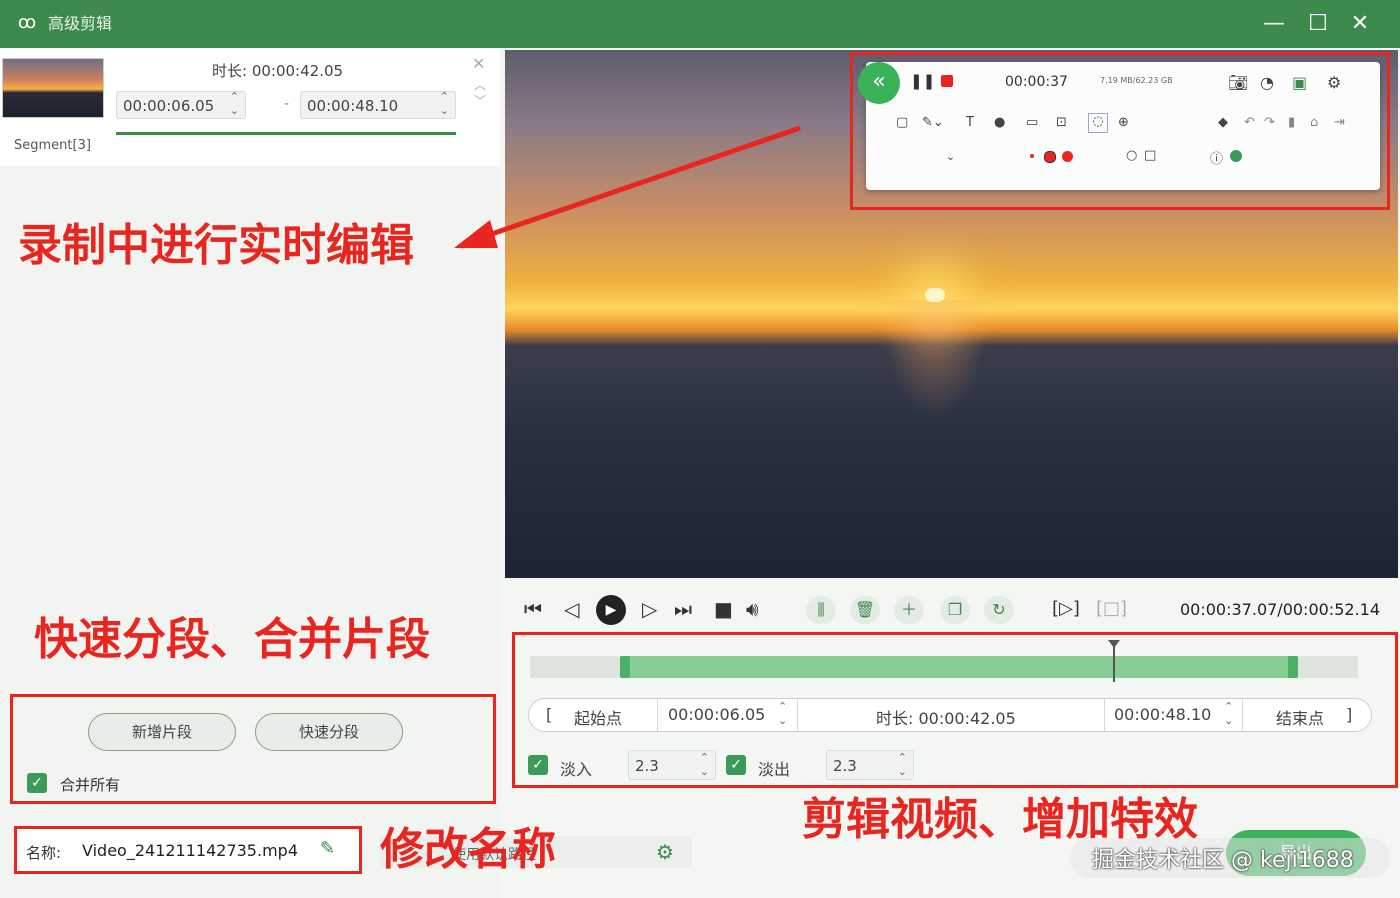 The width and height of the screenshot is (1400, 898). What do you see at coordinates (1318, 24) in the screenshot?
I see `maximize-button: ☐` at bounding box center [1318, 24].